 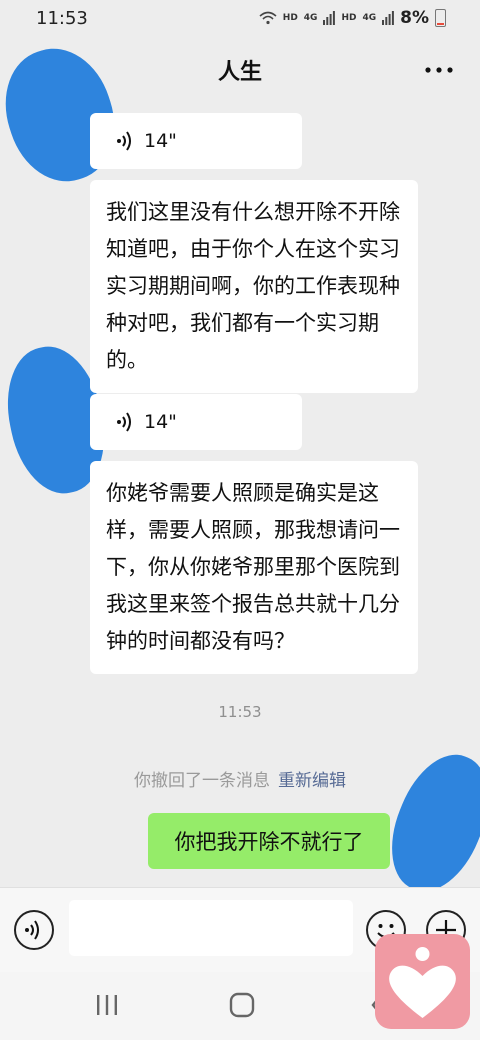 I want to click on reedit-link: 重新编辑, so click(x=312, y=781).